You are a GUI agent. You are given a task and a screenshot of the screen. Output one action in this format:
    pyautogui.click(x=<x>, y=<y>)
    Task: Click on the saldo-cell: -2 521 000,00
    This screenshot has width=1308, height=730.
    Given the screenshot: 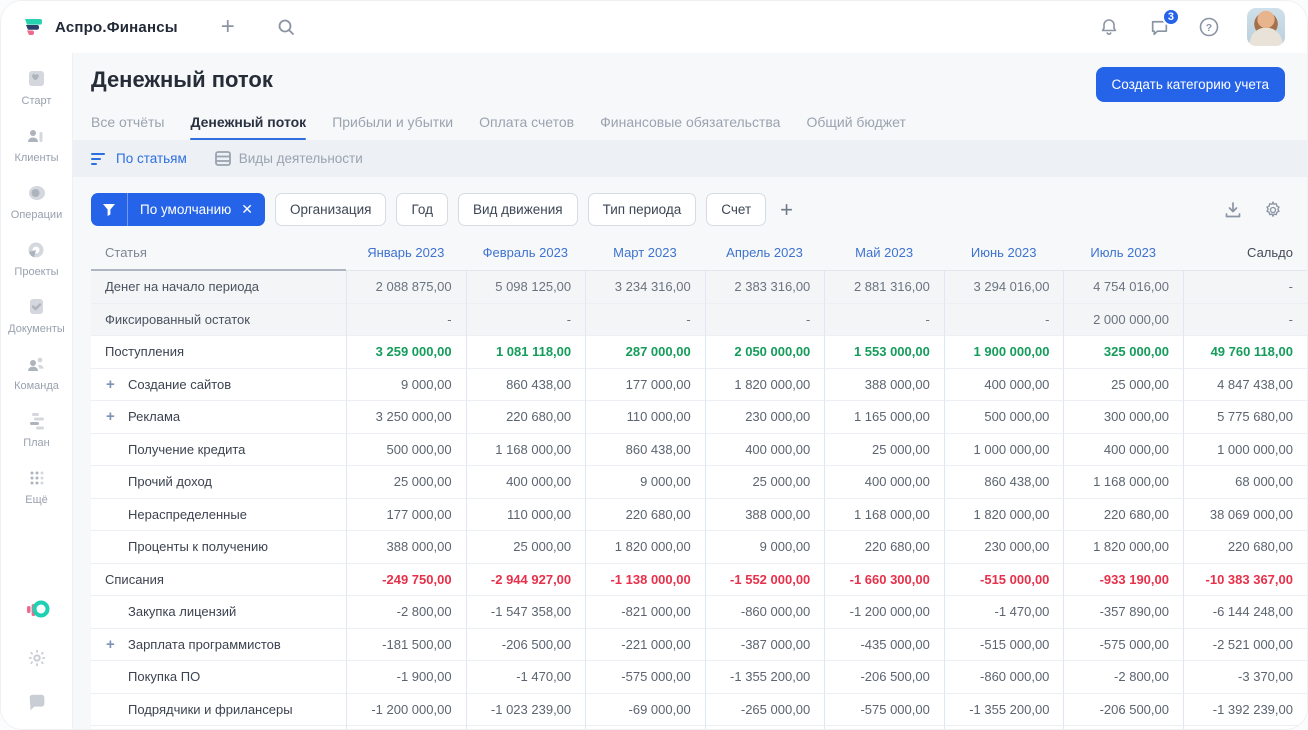 What is the action you would take?
    pyautogui.click(x=1244, y=644)
    